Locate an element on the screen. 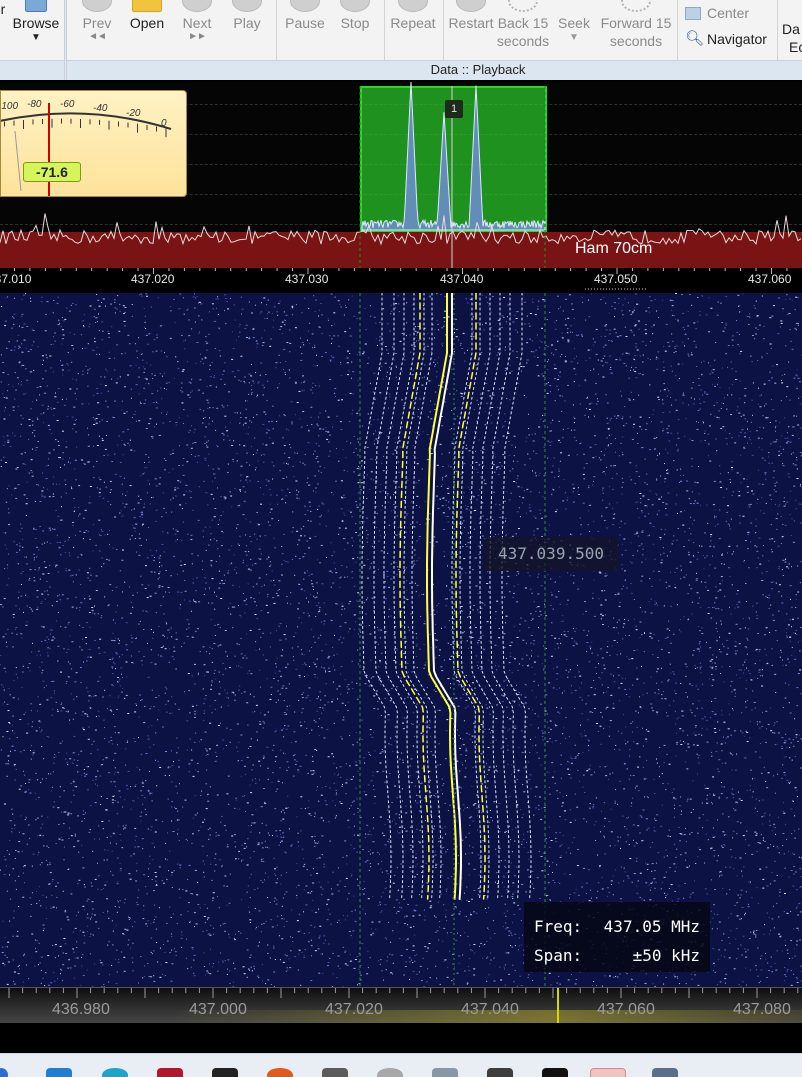 Image resolution: width=802 pixels, height=1077 pixels. taskbar is located at coordinates (401, 1065).